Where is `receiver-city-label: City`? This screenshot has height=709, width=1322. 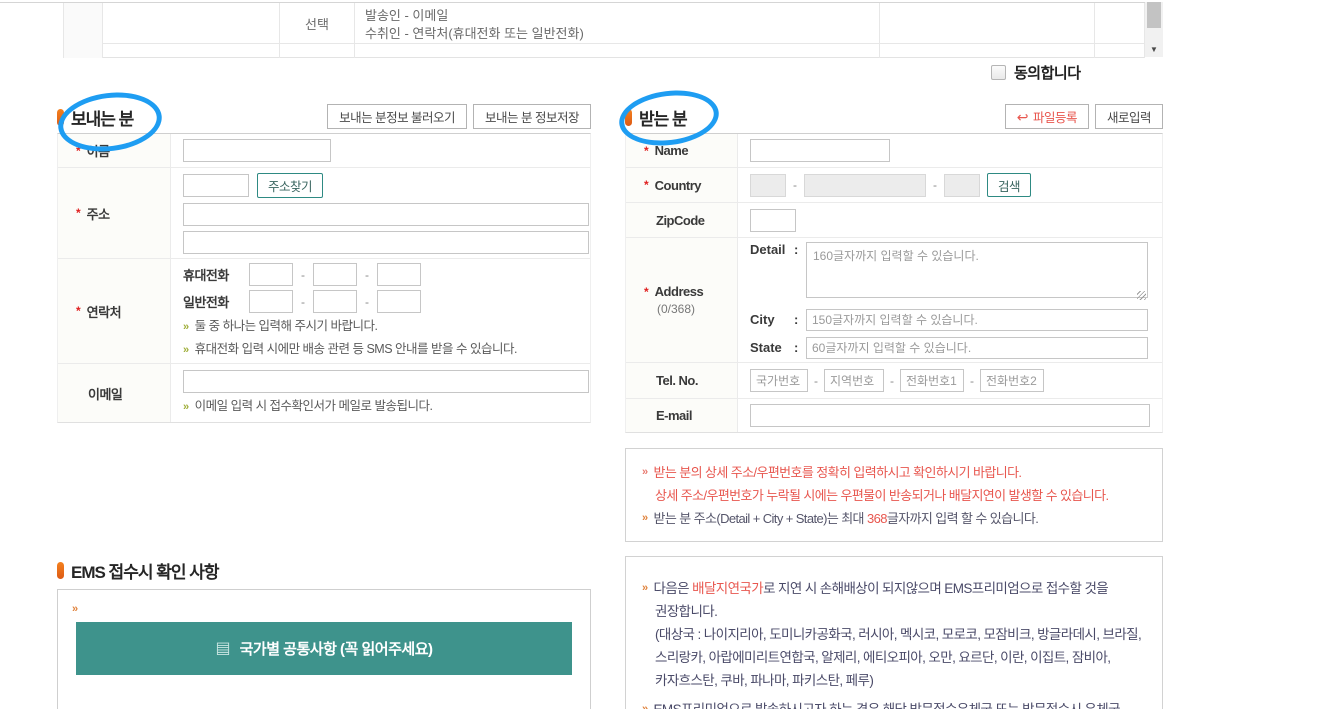 receiver-city-label: City is located at coordinates (762, 319).